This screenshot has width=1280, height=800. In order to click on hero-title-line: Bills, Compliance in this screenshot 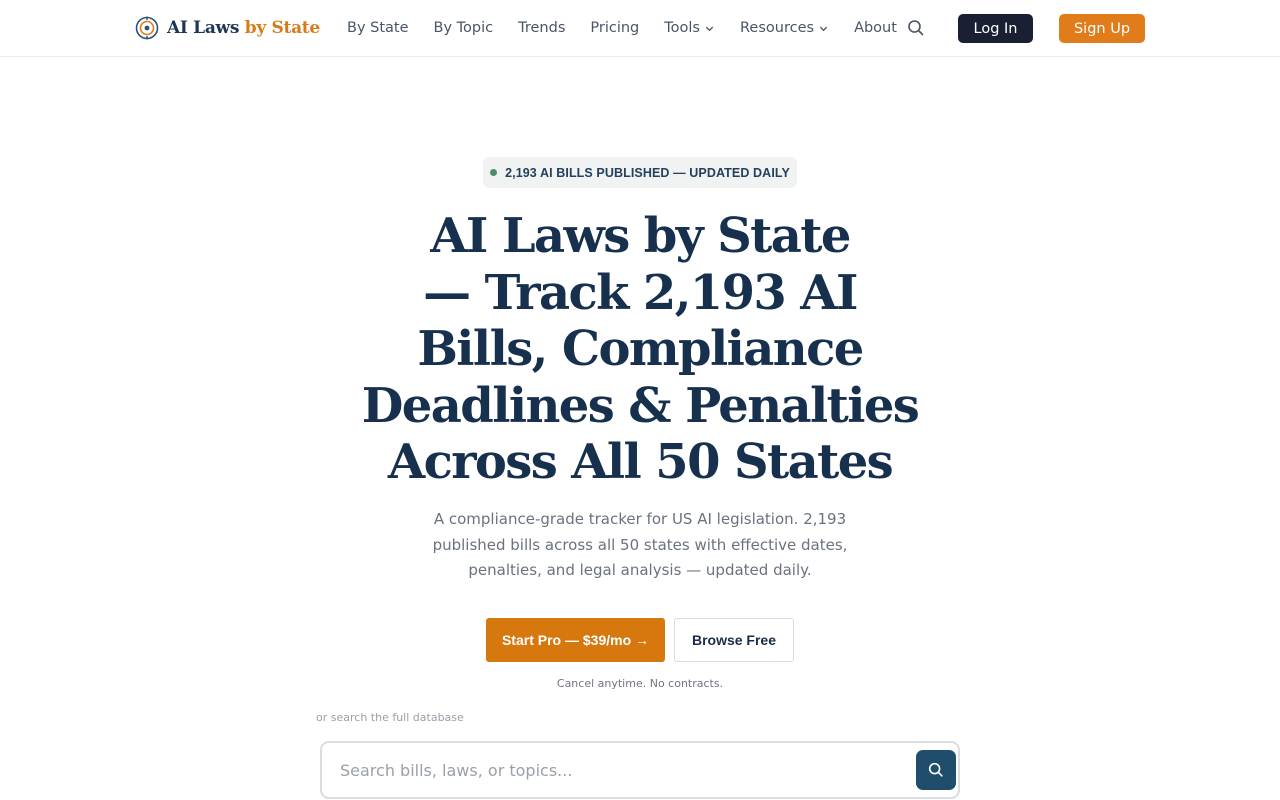, I will do `click(640, 349)`.